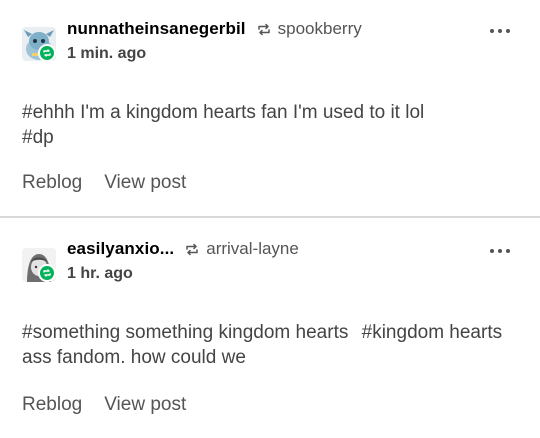  I want to click on tag-link: #something something kingdom hearts, so click(185, 332).